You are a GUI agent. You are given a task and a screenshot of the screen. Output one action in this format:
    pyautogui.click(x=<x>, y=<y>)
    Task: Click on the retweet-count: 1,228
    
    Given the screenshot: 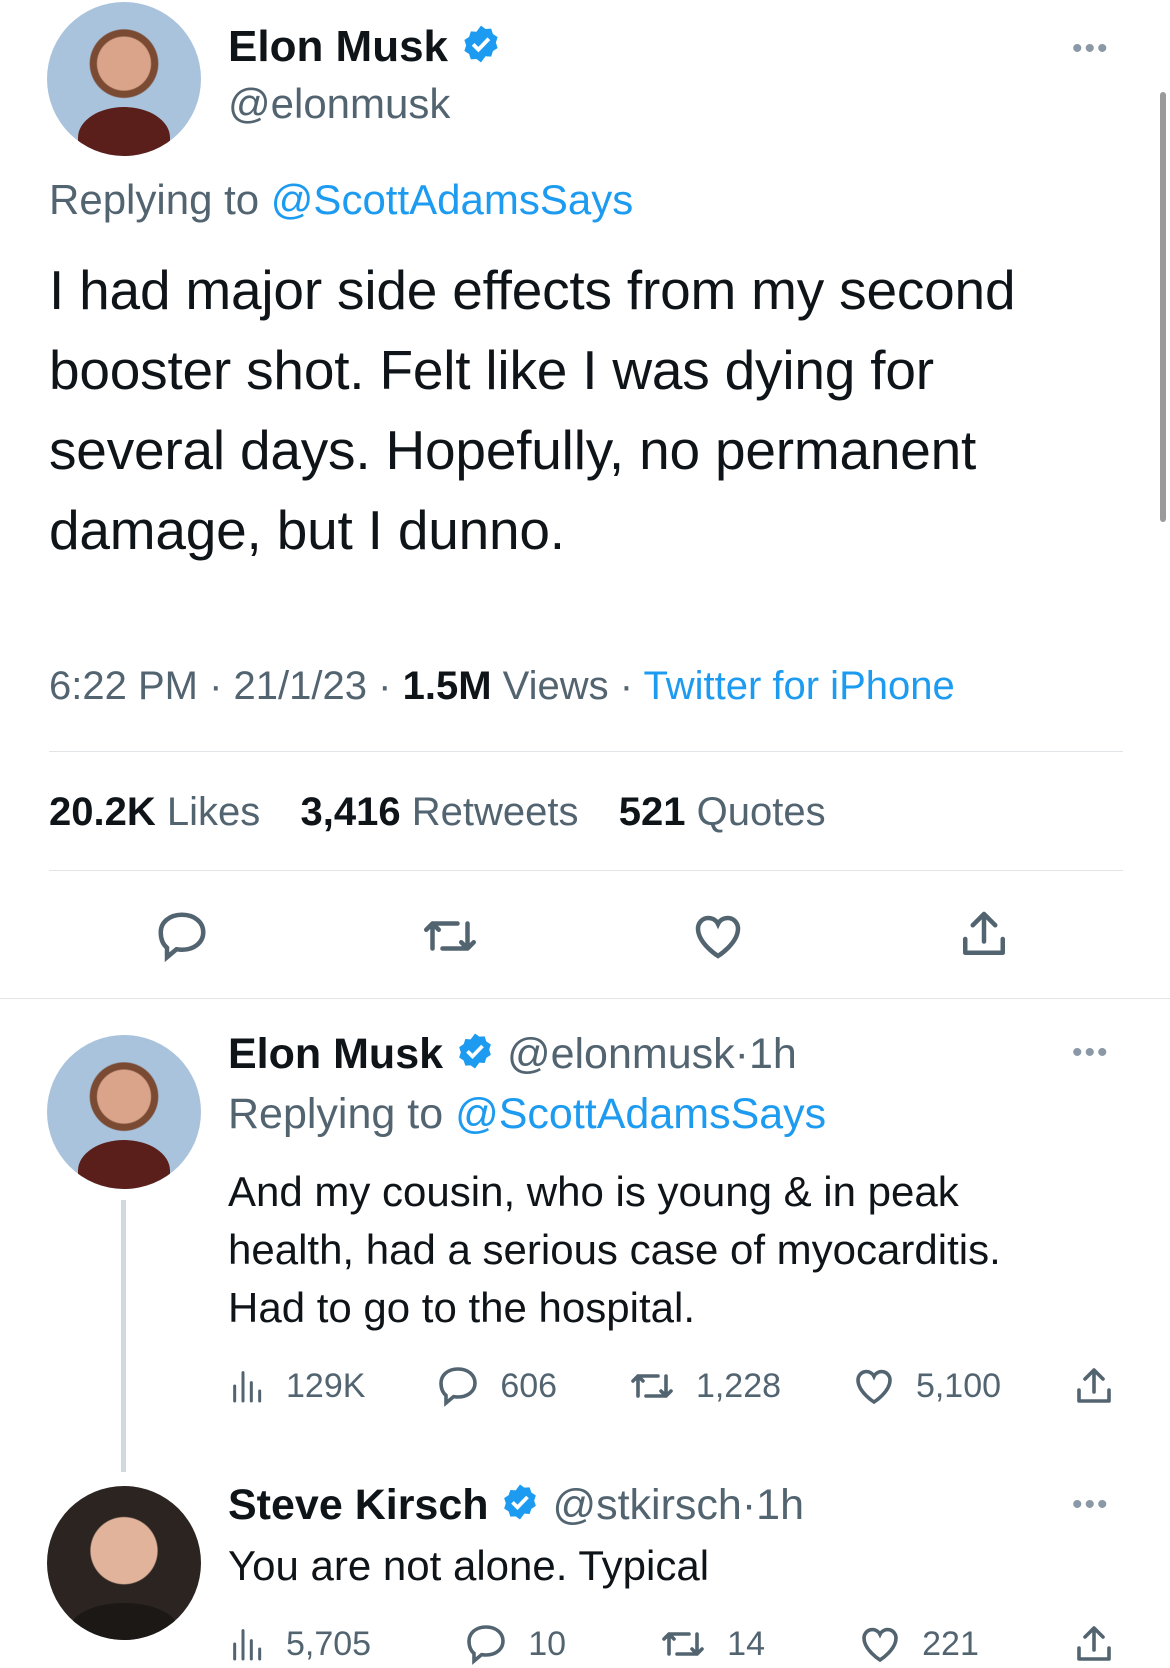 What is the action you would take?
    pyautogui.click(x=738, y=1385)
    